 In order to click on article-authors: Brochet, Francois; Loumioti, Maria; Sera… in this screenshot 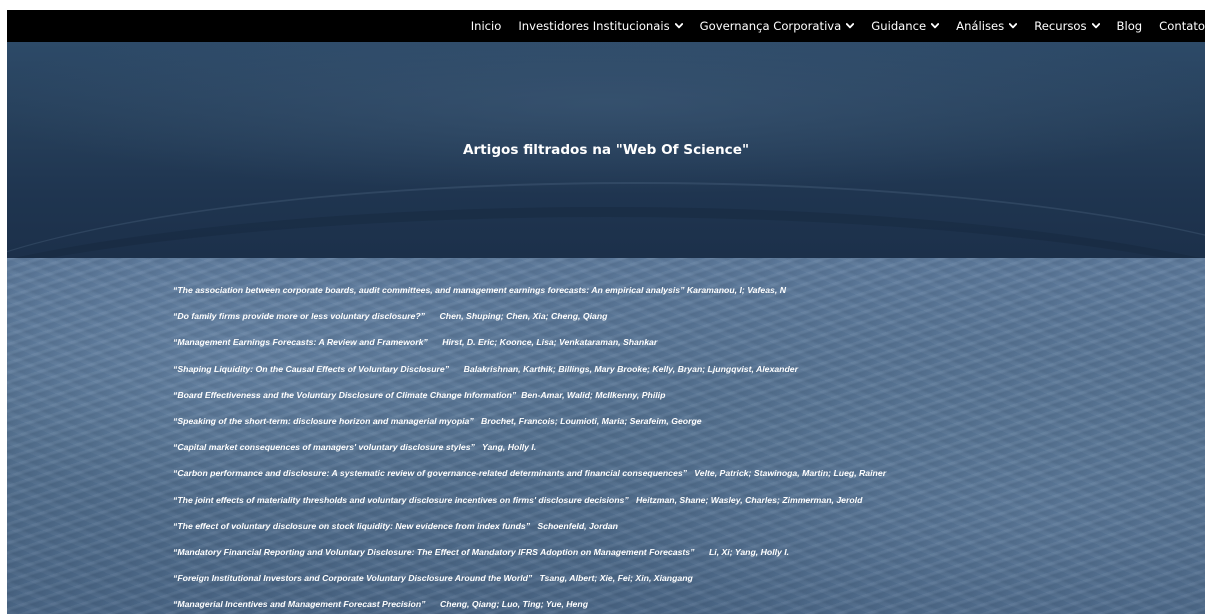, I will do `click(591, 420)`.